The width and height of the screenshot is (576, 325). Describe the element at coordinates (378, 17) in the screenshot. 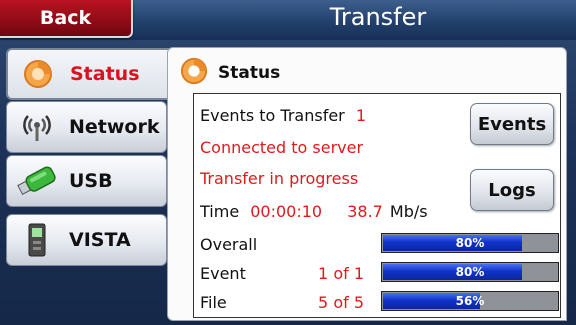

I see `page-title: Transfer` at that location.